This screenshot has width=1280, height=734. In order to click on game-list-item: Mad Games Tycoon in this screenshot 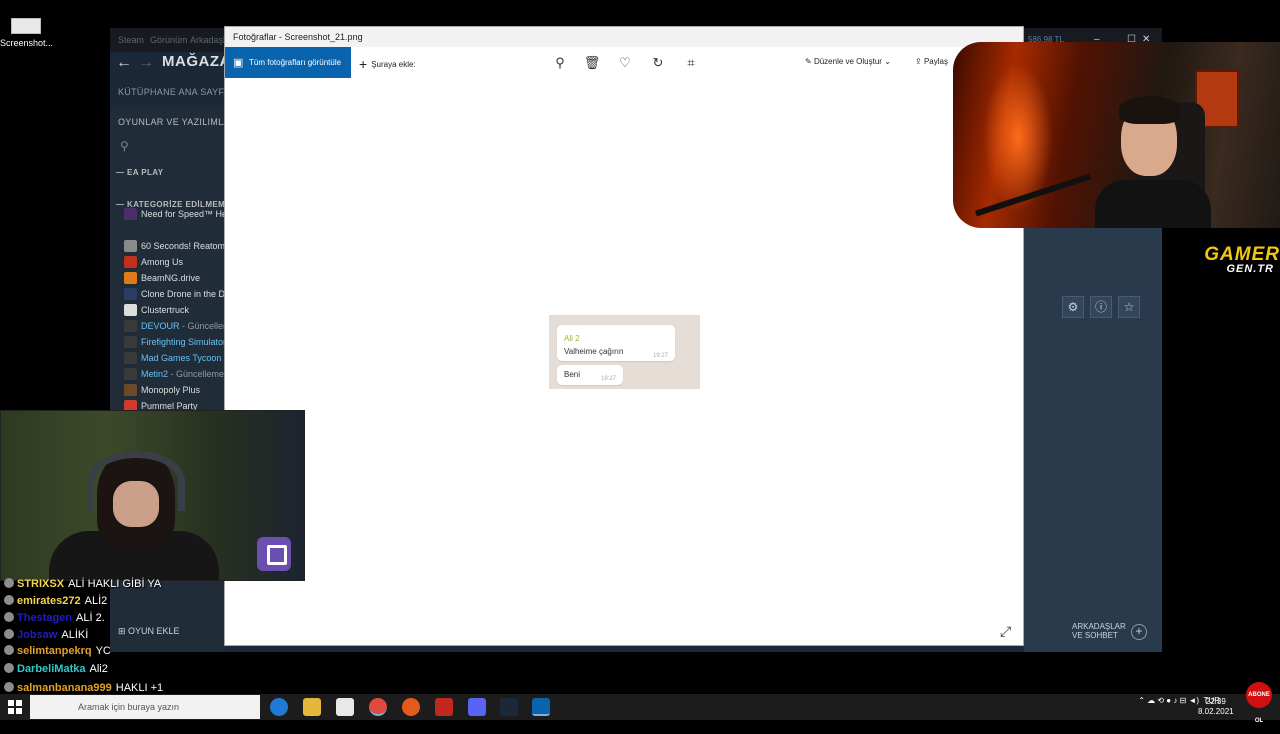, I will do `click(176, 359)`.